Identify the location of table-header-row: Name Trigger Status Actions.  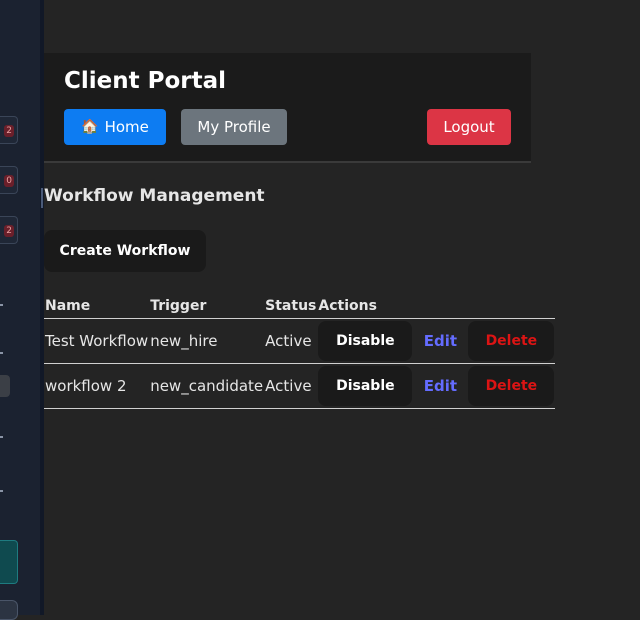
(300, 306).